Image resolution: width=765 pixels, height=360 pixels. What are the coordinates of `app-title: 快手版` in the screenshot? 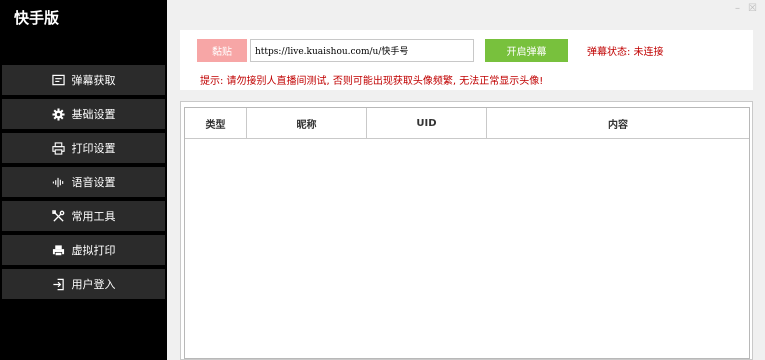 It's located at (37, 18).